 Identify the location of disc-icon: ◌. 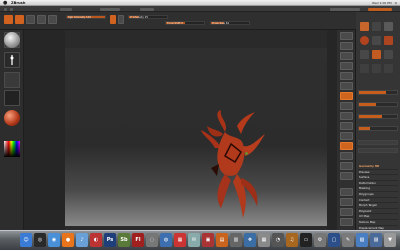
(152, 240).